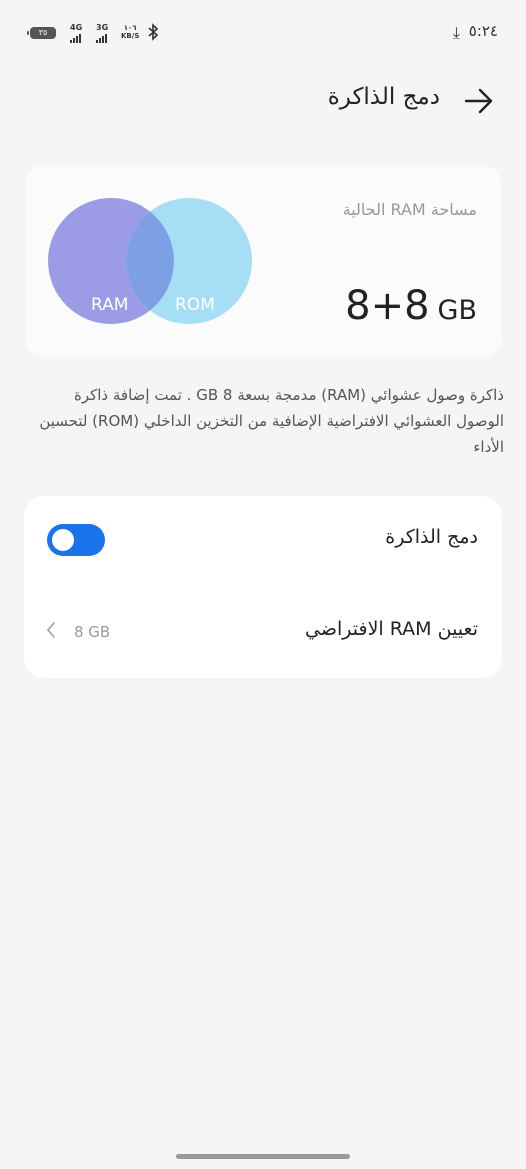 Image resolution: width=526 pixels, height=1169 pixels. I want to click on ram-value-unit: GB, so click(457, 310).